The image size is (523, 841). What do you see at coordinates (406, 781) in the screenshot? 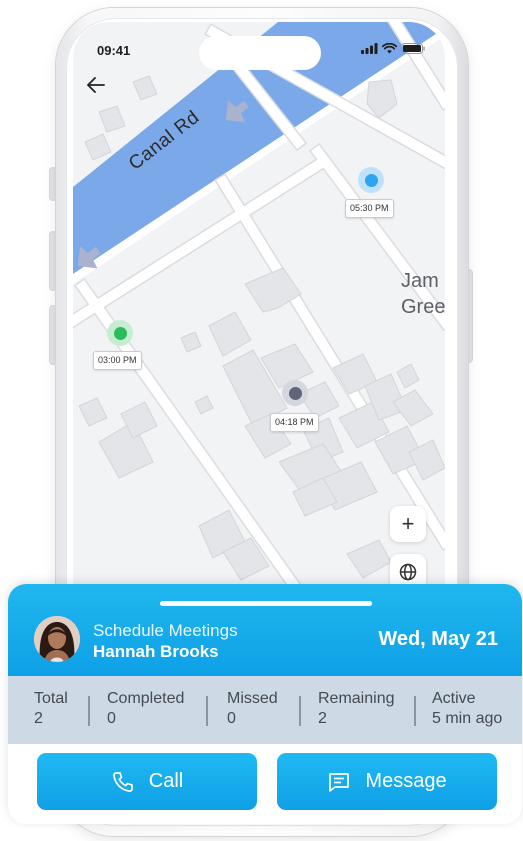
I see `message-label: Message` at bounding box center [406, 781].